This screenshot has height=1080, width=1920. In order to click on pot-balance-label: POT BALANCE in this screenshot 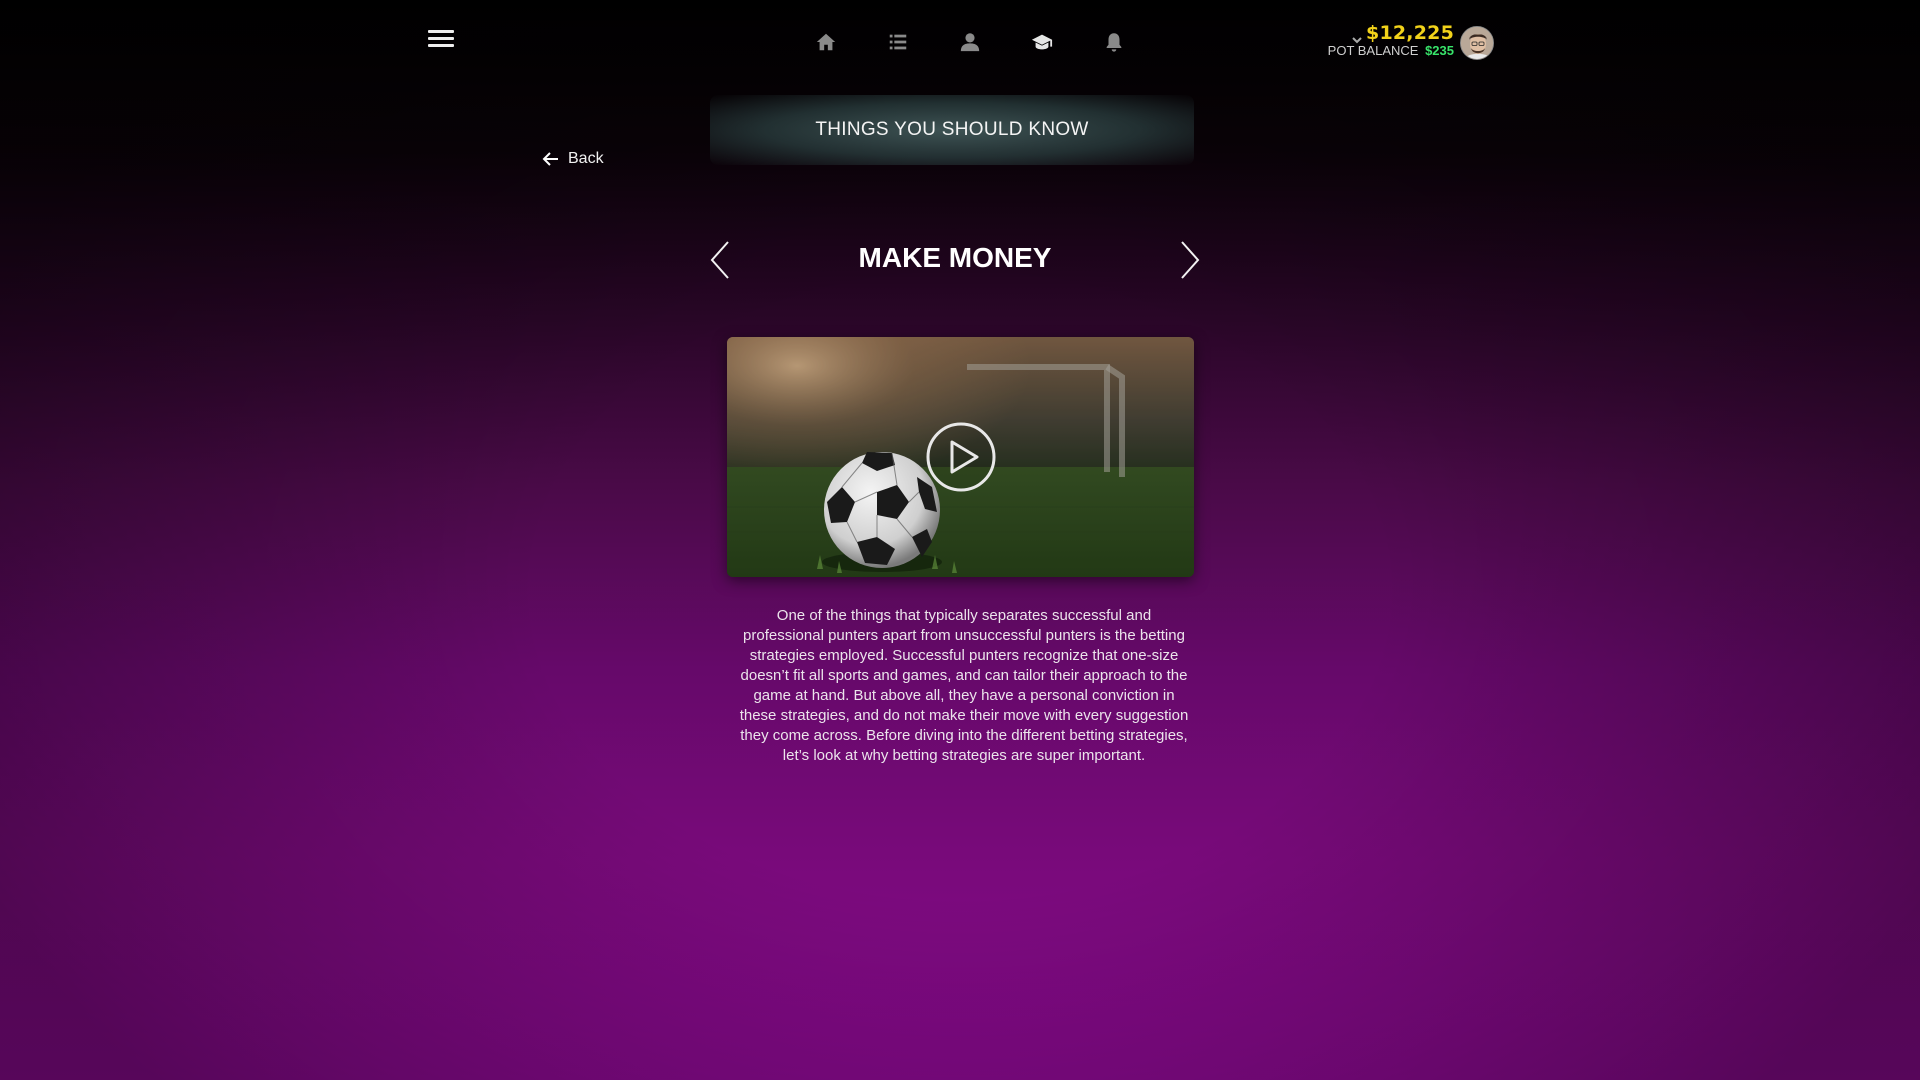, I will do `click(1373, 50)`.